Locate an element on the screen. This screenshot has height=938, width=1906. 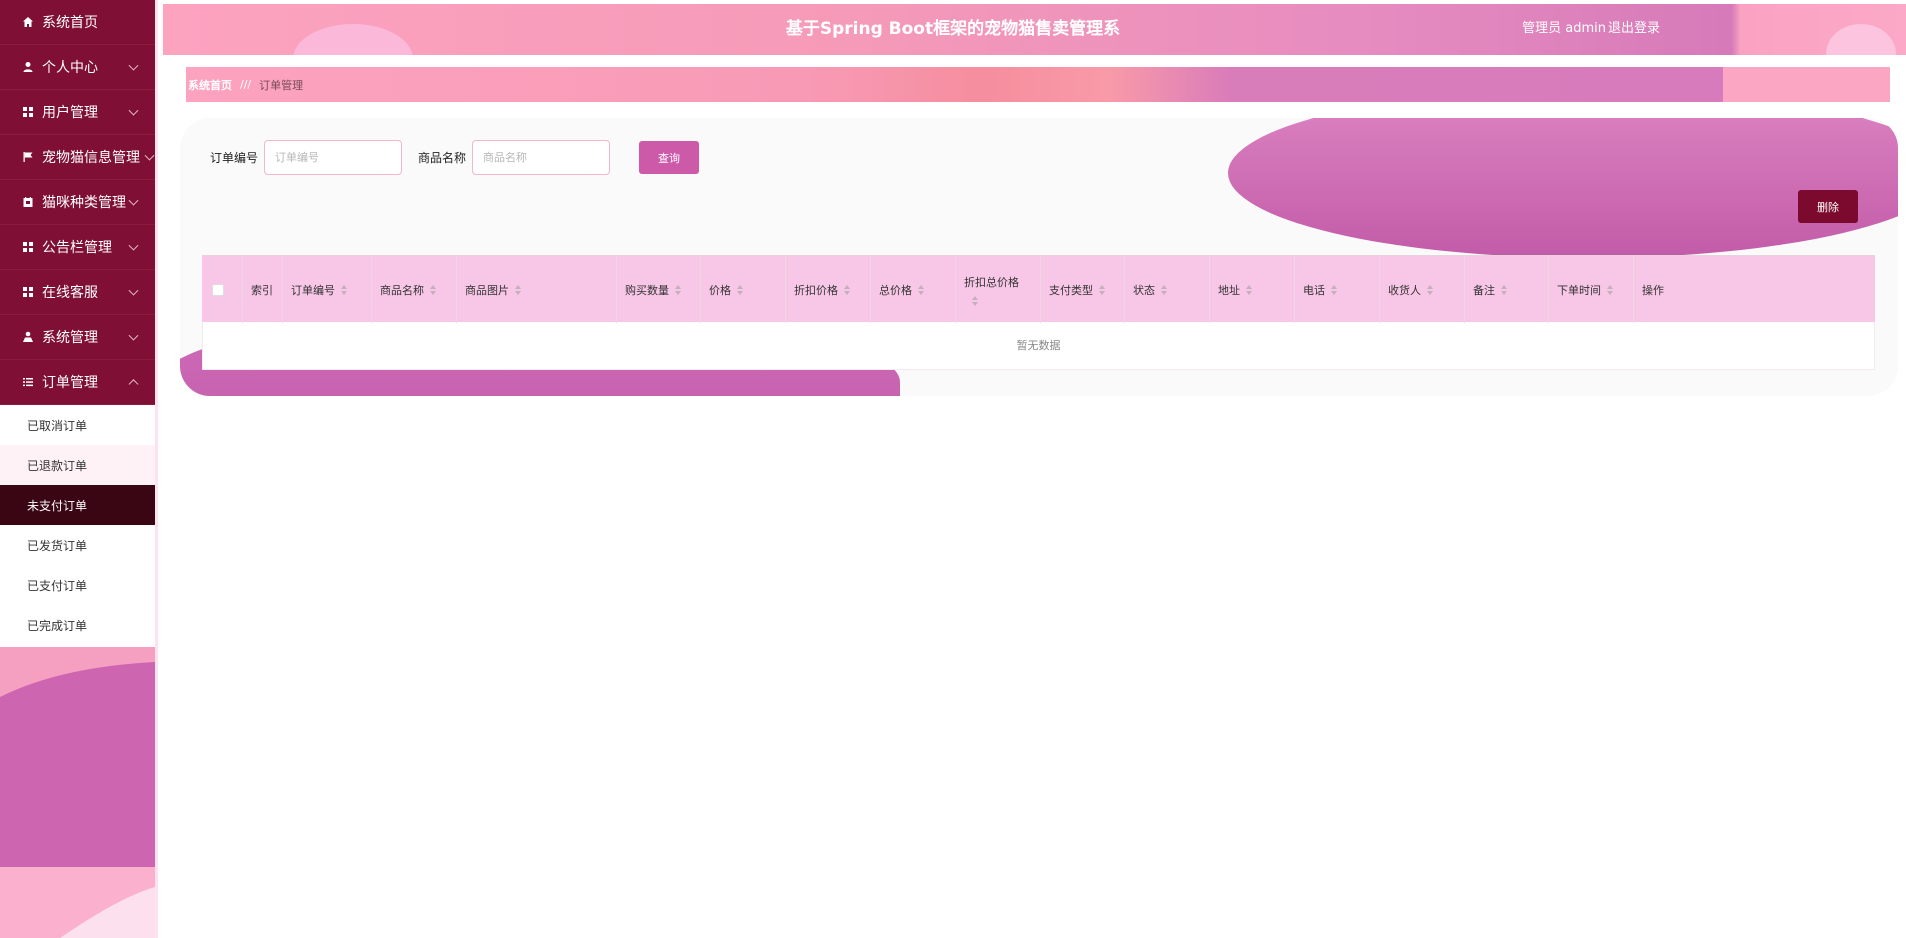
sidebar-item-bulletin-management: 公告栏管理 is located at coordinates (77, 247).